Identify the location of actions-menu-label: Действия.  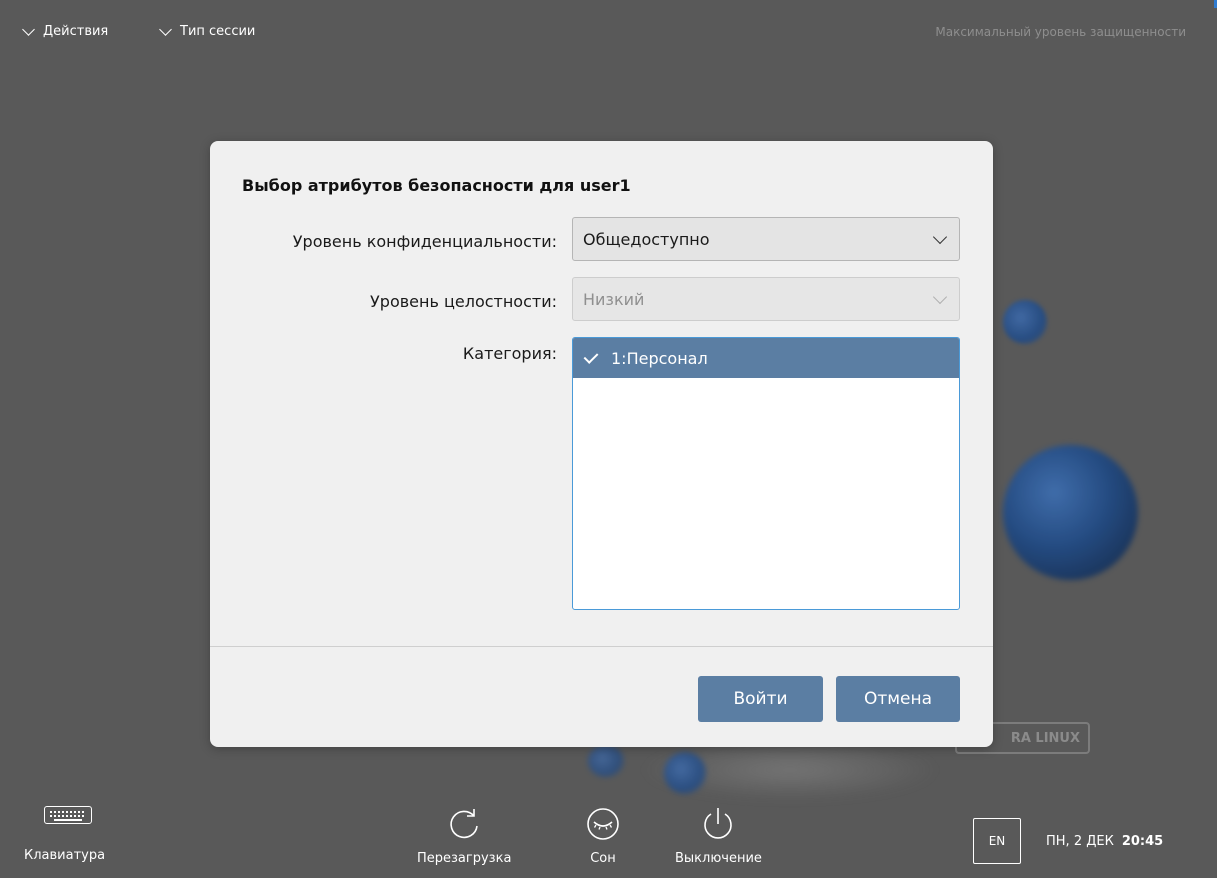
(76, 31).